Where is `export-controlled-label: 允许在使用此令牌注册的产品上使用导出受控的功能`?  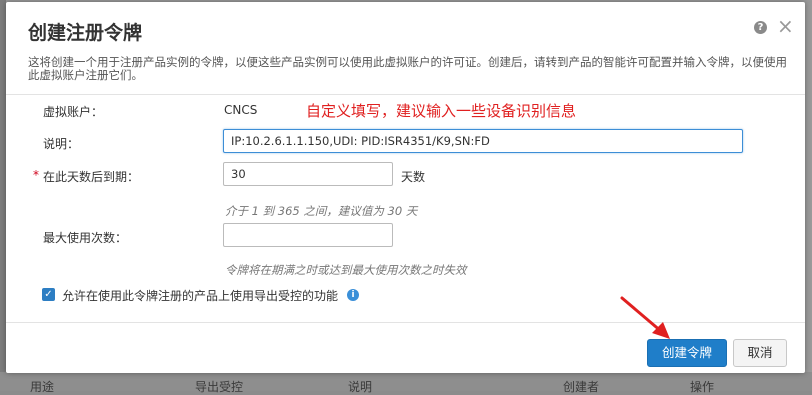 export-controlled-label: 允许在使用此令牌注册的产品上使用导出受控的功能 is located at coordinates (200, 296).